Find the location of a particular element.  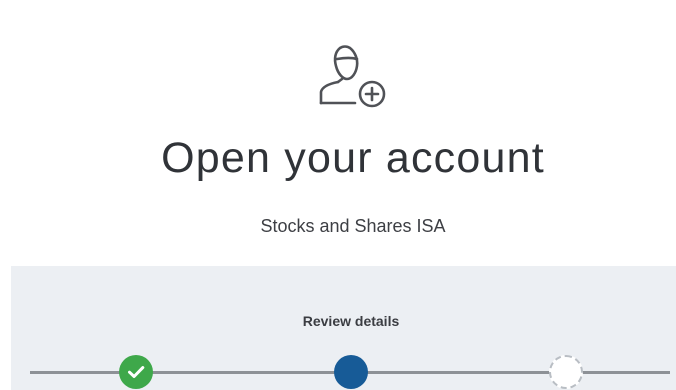

step-complete is located at coordinates (136, 372).